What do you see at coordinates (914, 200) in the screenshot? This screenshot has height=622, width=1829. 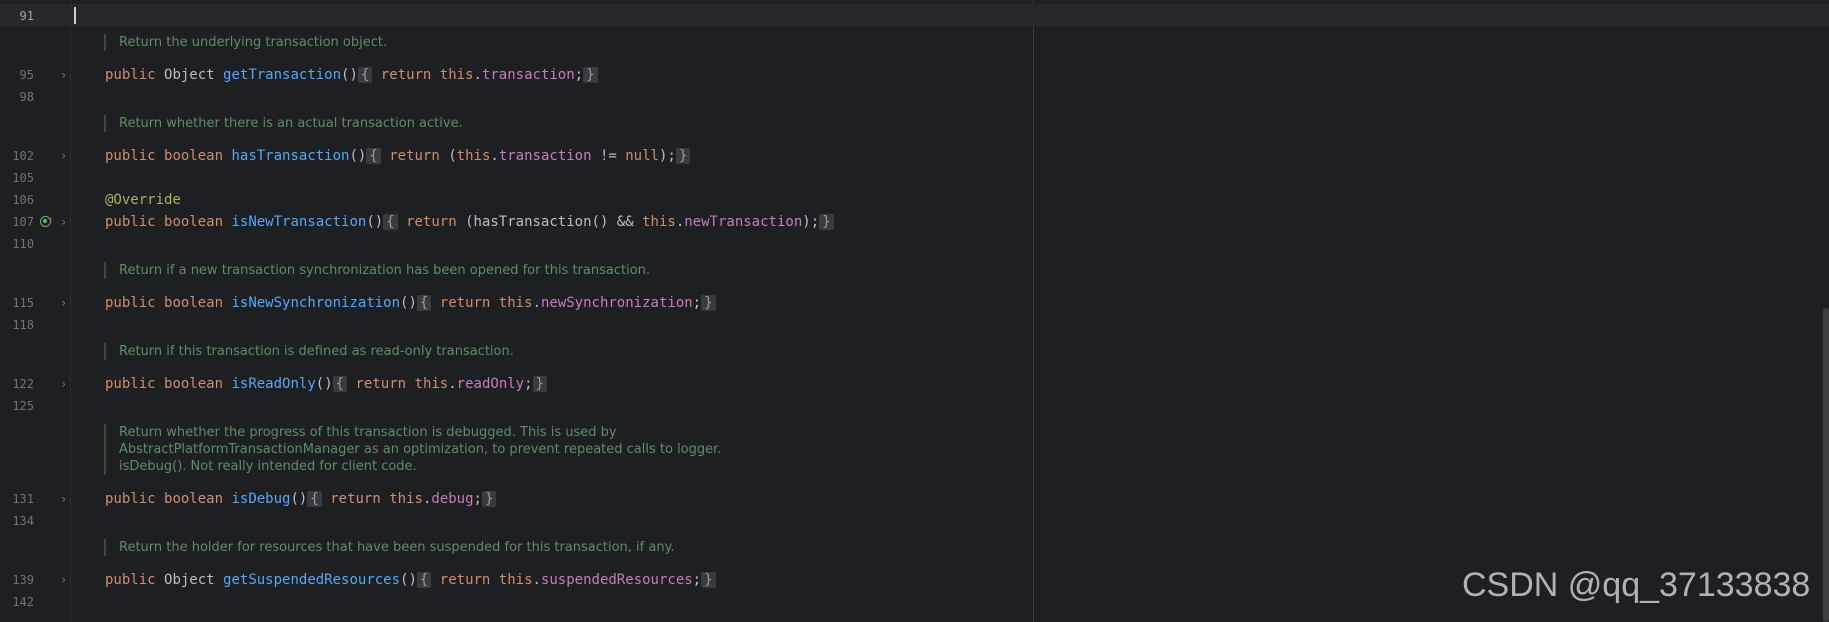 I see `code-line-106: 106 @Override` at bounding box center [914, 200].